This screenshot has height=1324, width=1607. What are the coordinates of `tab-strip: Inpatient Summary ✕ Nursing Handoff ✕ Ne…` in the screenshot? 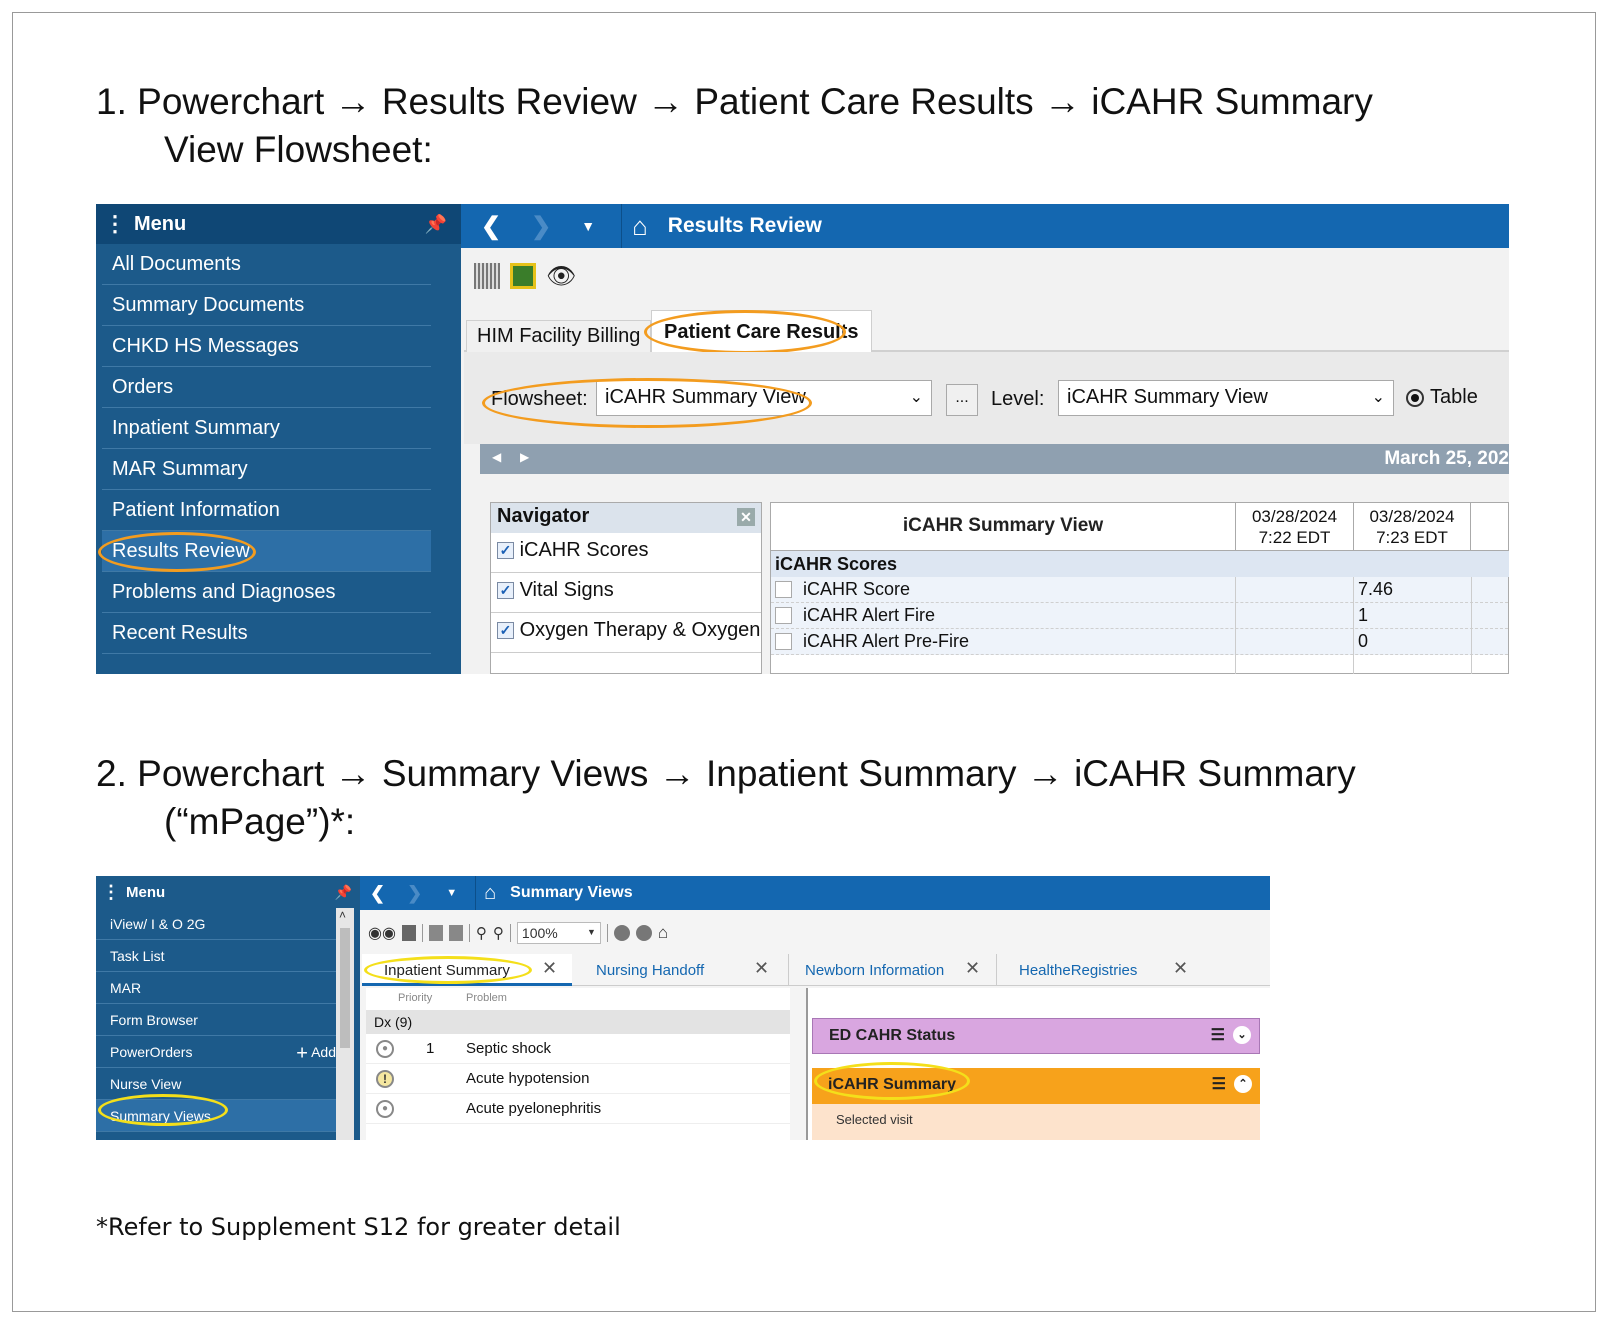 It's located at (816, 970).